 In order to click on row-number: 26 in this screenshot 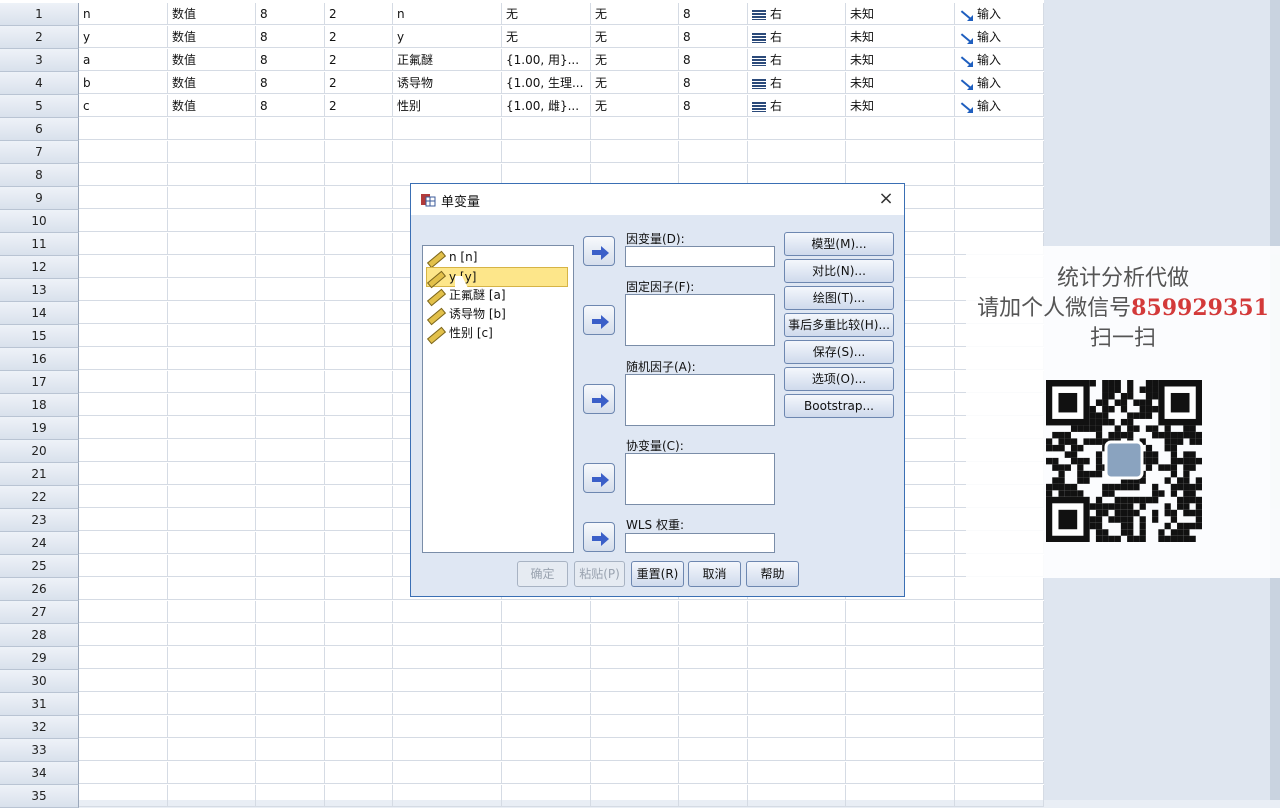, I will do `click(39, 589)`.